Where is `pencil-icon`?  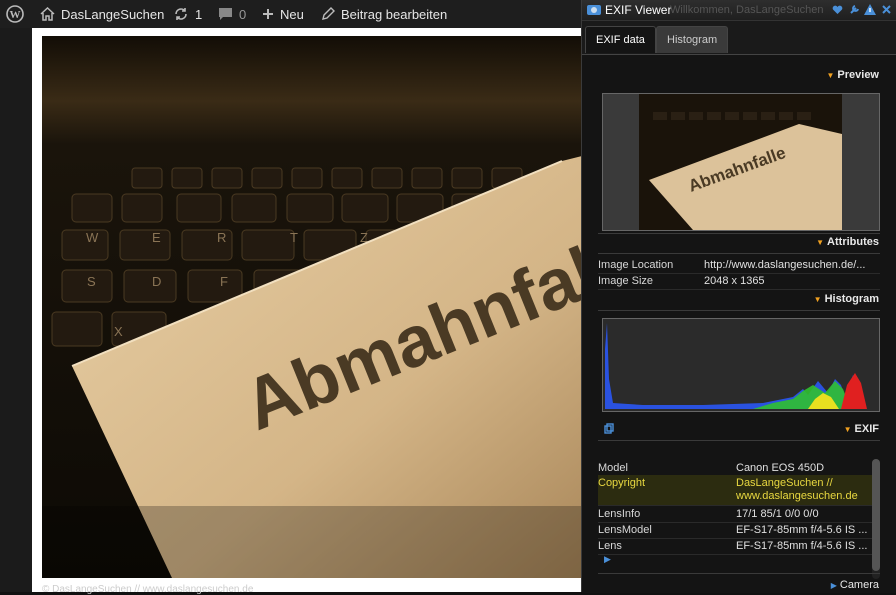 pencil-icon is located at coordinates (328, 13).